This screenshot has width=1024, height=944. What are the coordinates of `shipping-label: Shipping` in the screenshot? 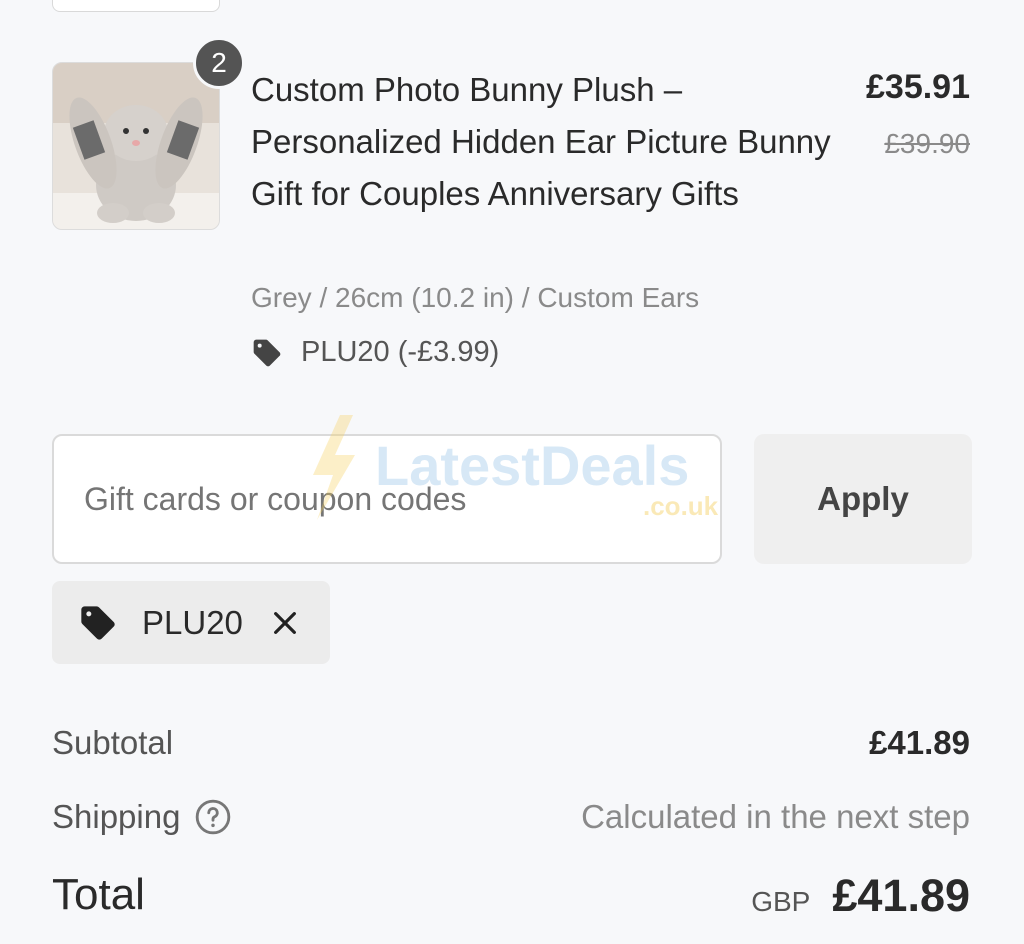 It's located at (142, 817).